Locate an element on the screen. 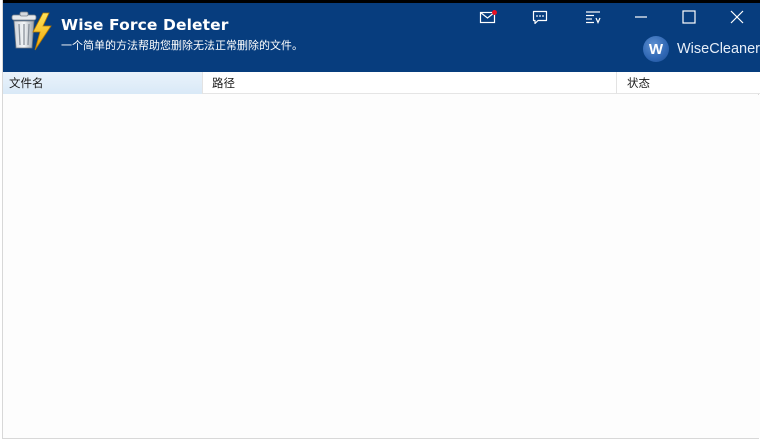 The height and width of the screenshot is (439, 761). feedback-button is located at coordinates (540, 17).